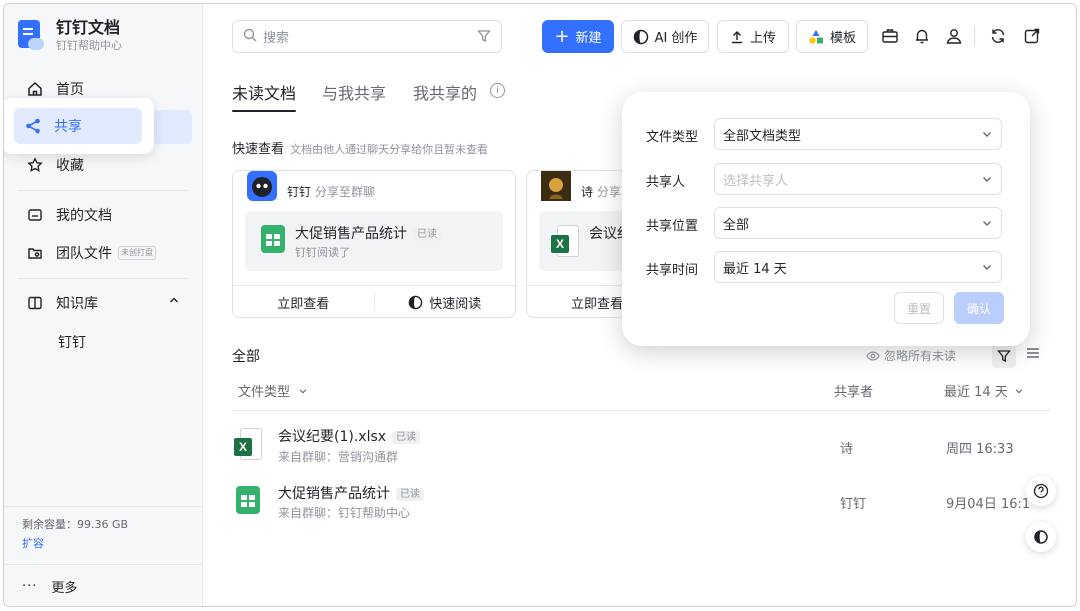  I want to click on filter-location-select: 全部, so click(858, 223).